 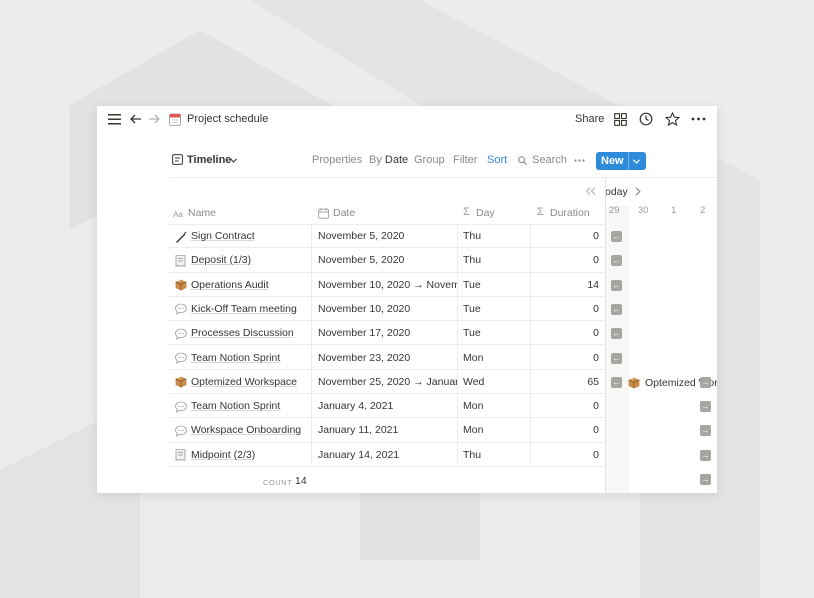 I want to click on search-icon, so click(x=522, y=160).